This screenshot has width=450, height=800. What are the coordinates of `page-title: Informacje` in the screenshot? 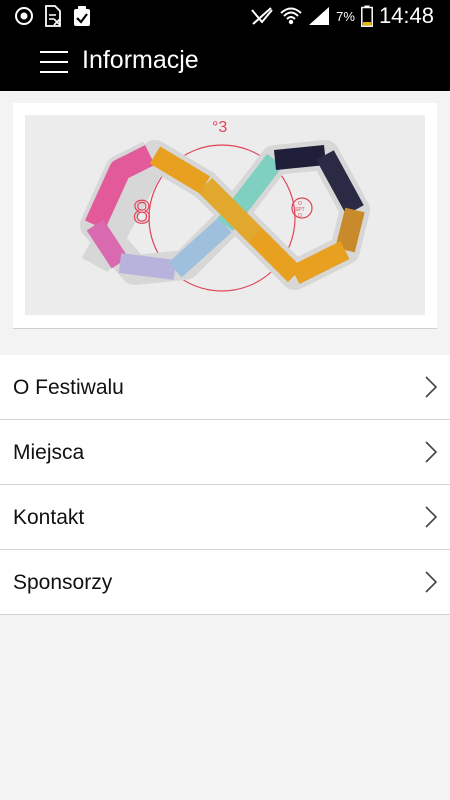 It's located at (140, 60).